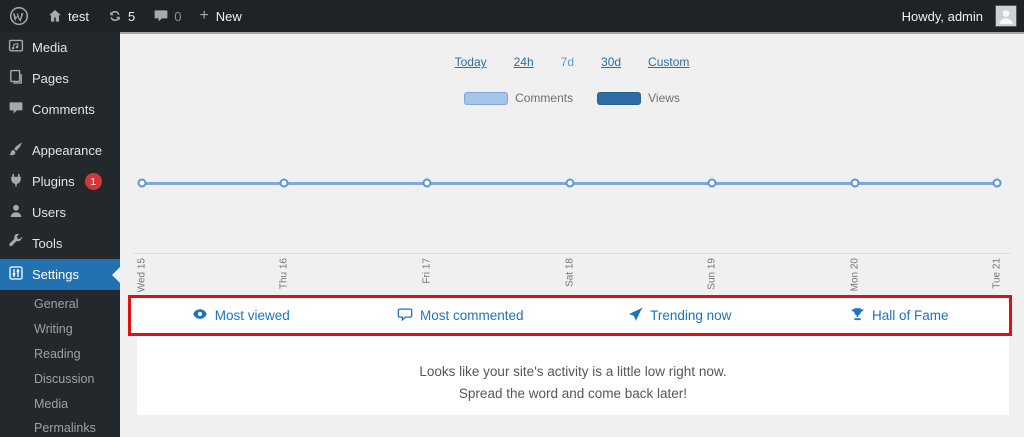 This screenshot has width=1024, height=437. I want to click on tab-label: Hall of Fame, so click(910, 315).